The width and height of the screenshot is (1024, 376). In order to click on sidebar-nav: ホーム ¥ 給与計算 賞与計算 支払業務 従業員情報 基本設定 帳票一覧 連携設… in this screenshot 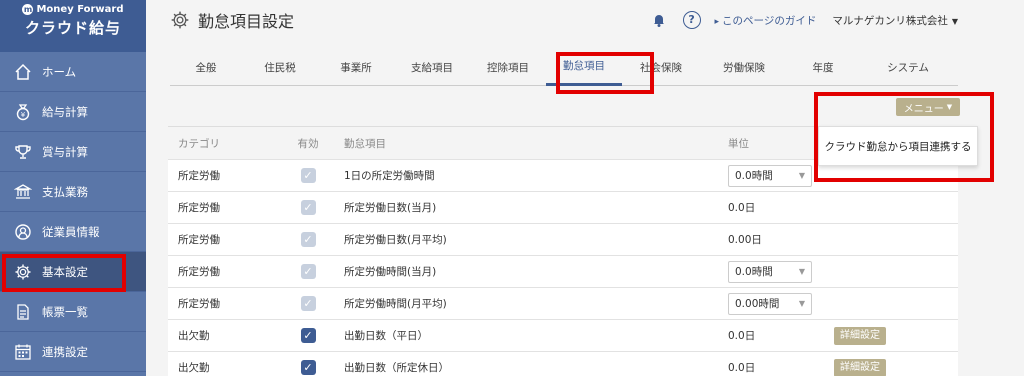, I will do `click(73, 212)`.